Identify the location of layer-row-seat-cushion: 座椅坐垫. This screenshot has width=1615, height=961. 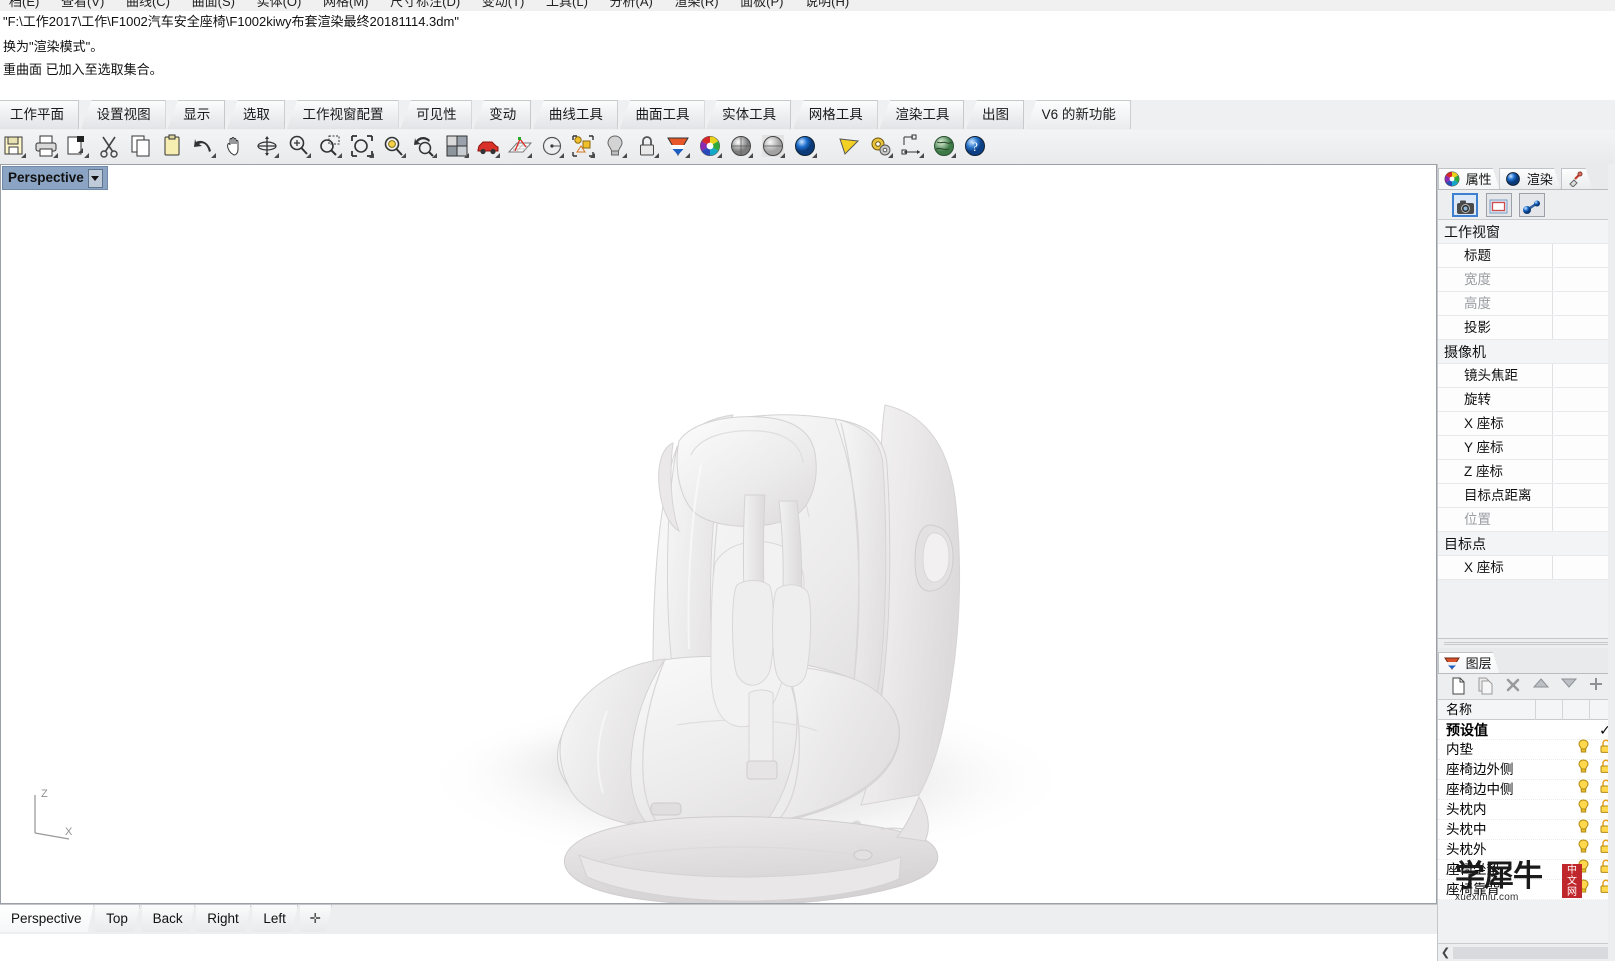
(1526, 869).